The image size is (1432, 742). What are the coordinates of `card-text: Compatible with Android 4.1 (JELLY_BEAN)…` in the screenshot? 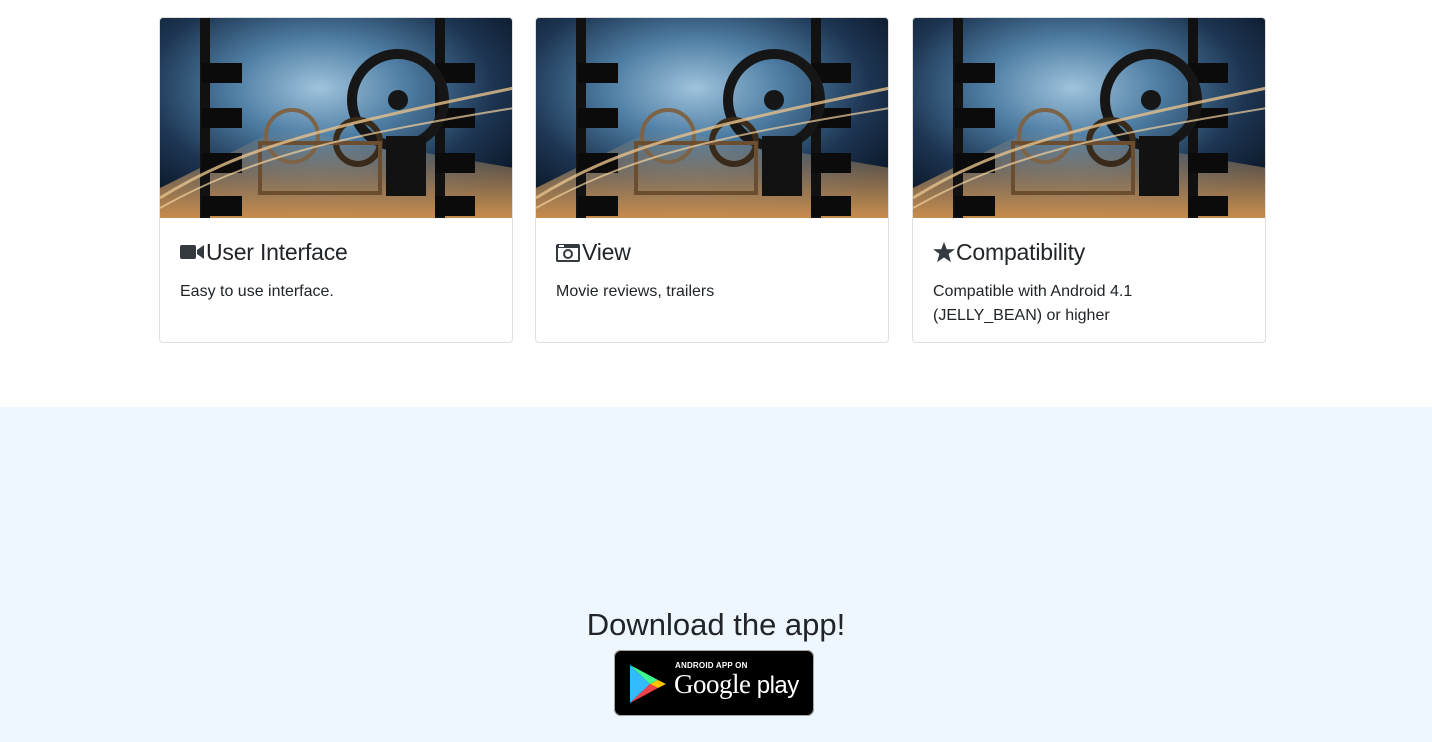 It's located at (1033, 303).